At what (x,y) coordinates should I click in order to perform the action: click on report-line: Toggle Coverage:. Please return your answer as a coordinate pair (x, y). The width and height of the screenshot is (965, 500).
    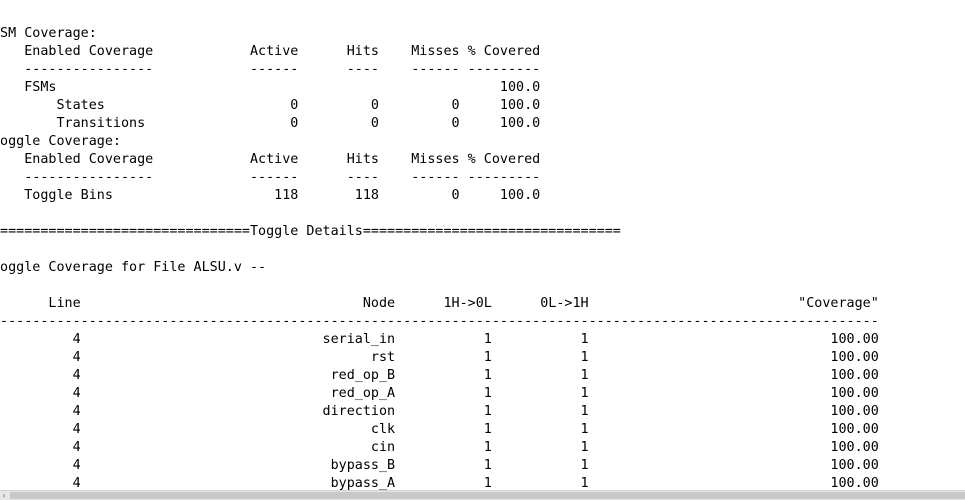
    Looking at the image, I should click on (60, 141).